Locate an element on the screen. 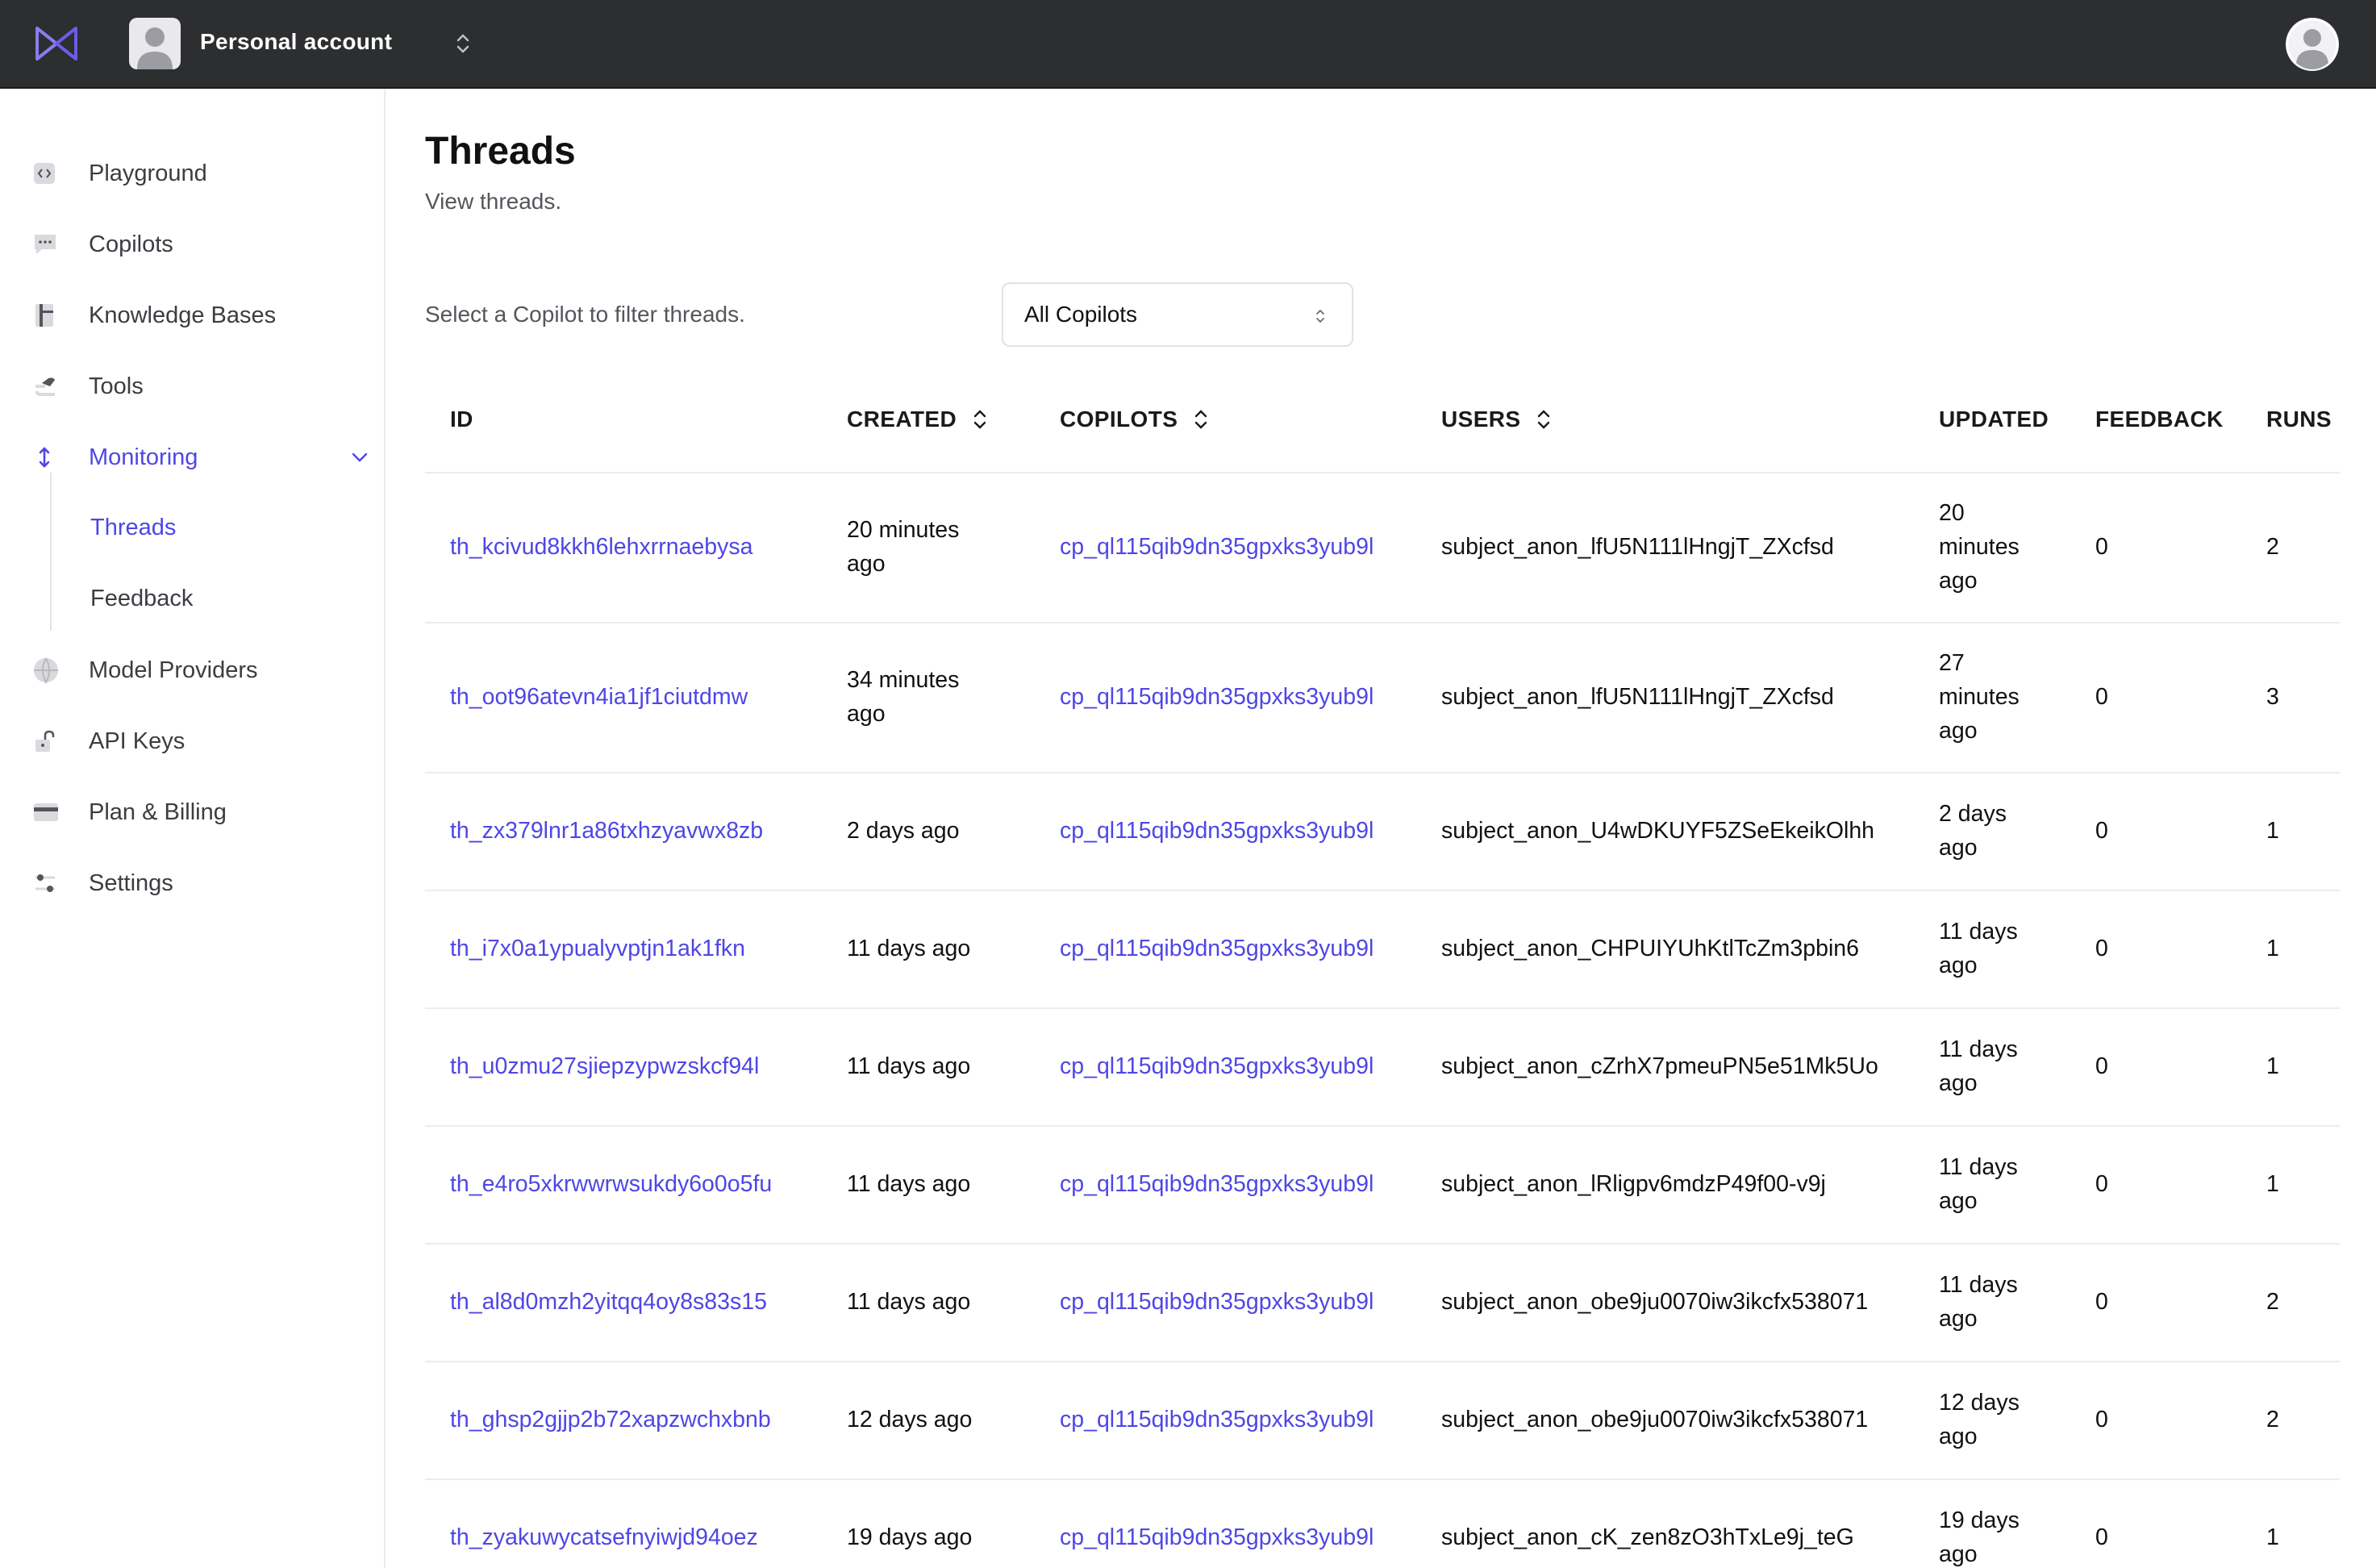  thread-id-link: th_zx379lnr1a86txhzyavwx8zb is located at coordinates (606, 831).